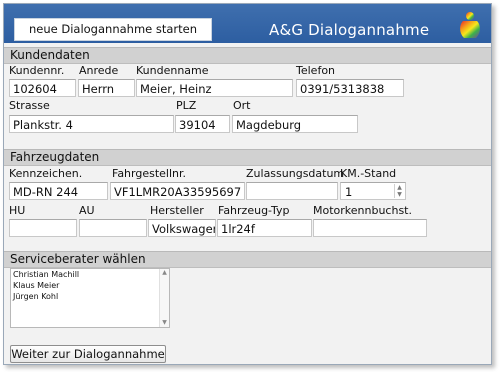 This screenshot has width=500, height=372. Describe the element at coordinates (106, 88) in the screenshot. I see `anrede-field: Herrn` at that location.